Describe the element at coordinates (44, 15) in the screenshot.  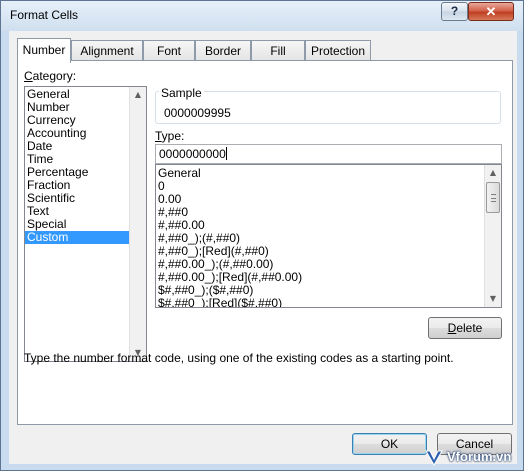
I see `dialog-title: Format Cells` at that location.